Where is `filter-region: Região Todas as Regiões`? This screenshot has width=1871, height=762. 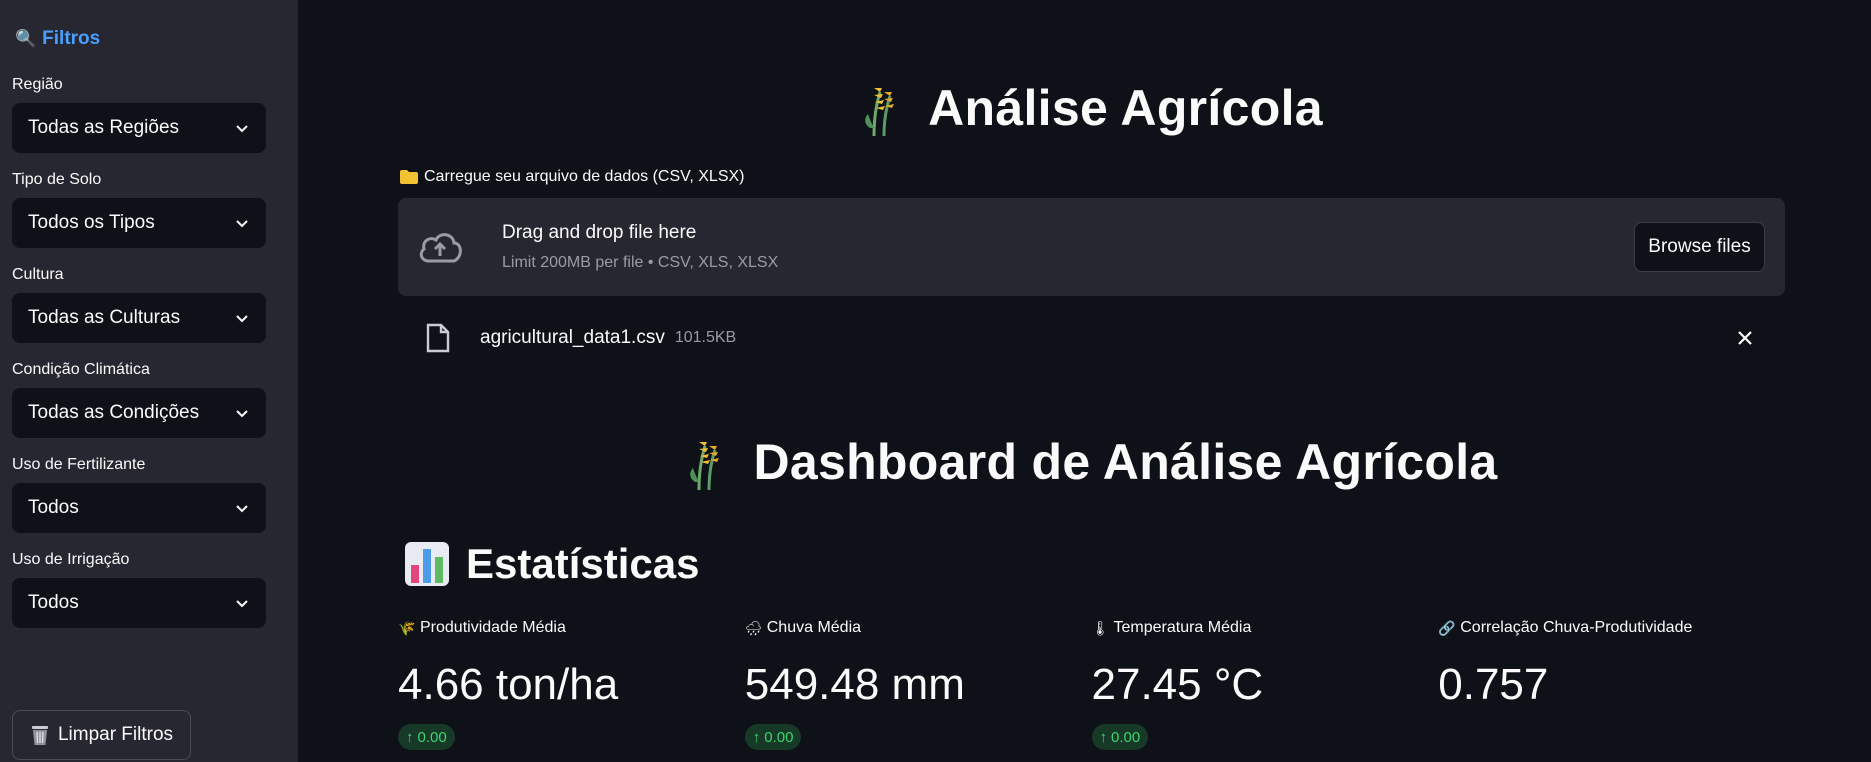
filter-region: Região Todas as Regiões is located at coordinates (149, 114).